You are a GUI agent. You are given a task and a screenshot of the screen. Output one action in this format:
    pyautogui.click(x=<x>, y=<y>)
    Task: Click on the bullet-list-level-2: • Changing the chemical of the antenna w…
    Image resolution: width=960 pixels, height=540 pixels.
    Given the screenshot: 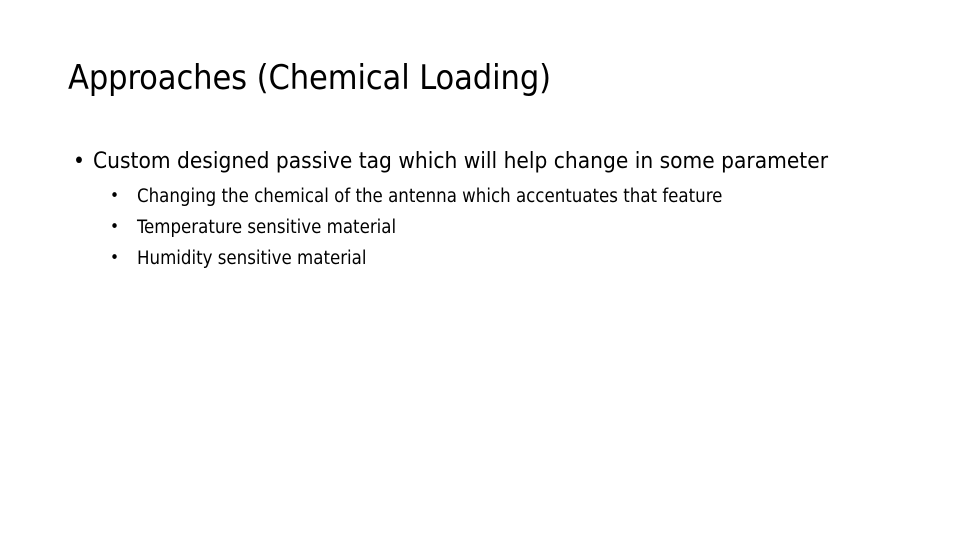 What is the action you would take?
    pyautogui.click(x=480, y=227)
    